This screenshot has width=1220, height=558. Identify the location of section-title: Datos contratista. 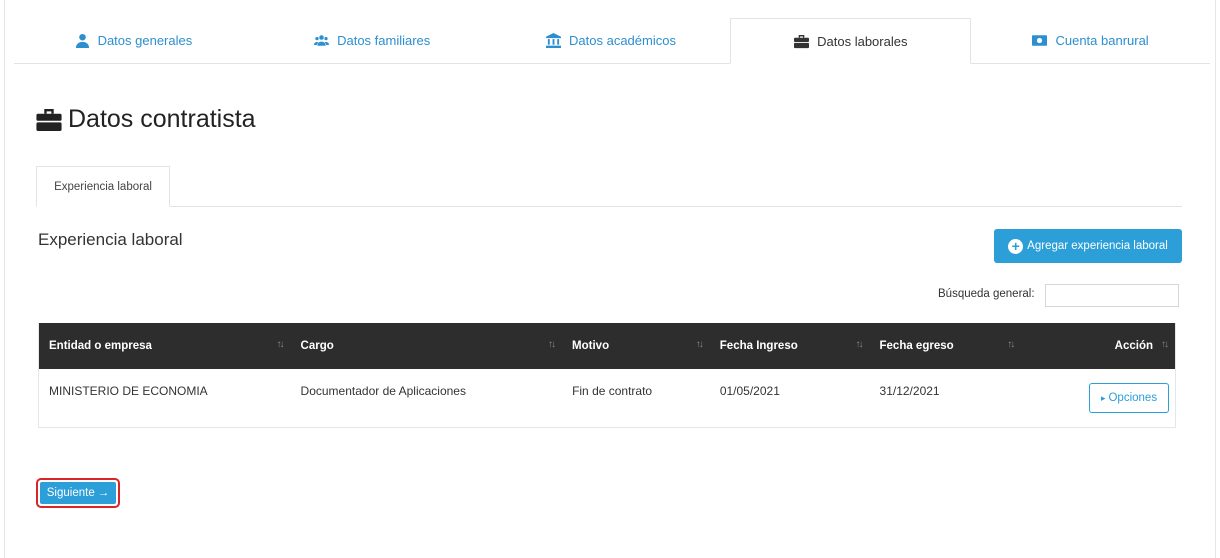
(146, 119).